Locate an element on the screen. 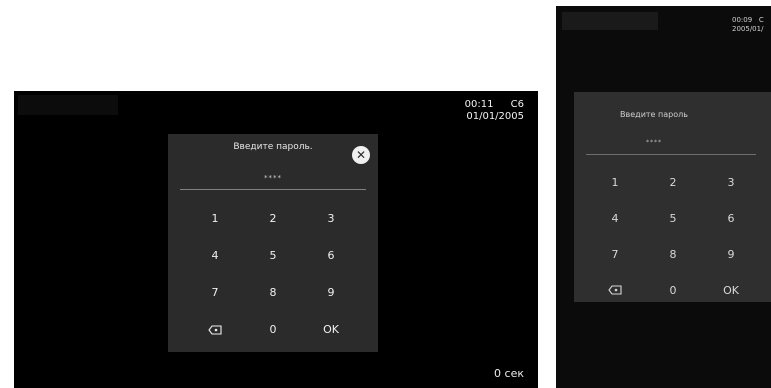 The height and width of the screenshot is (388, 771). key-ok: OK is located at coordinates (731, 290).